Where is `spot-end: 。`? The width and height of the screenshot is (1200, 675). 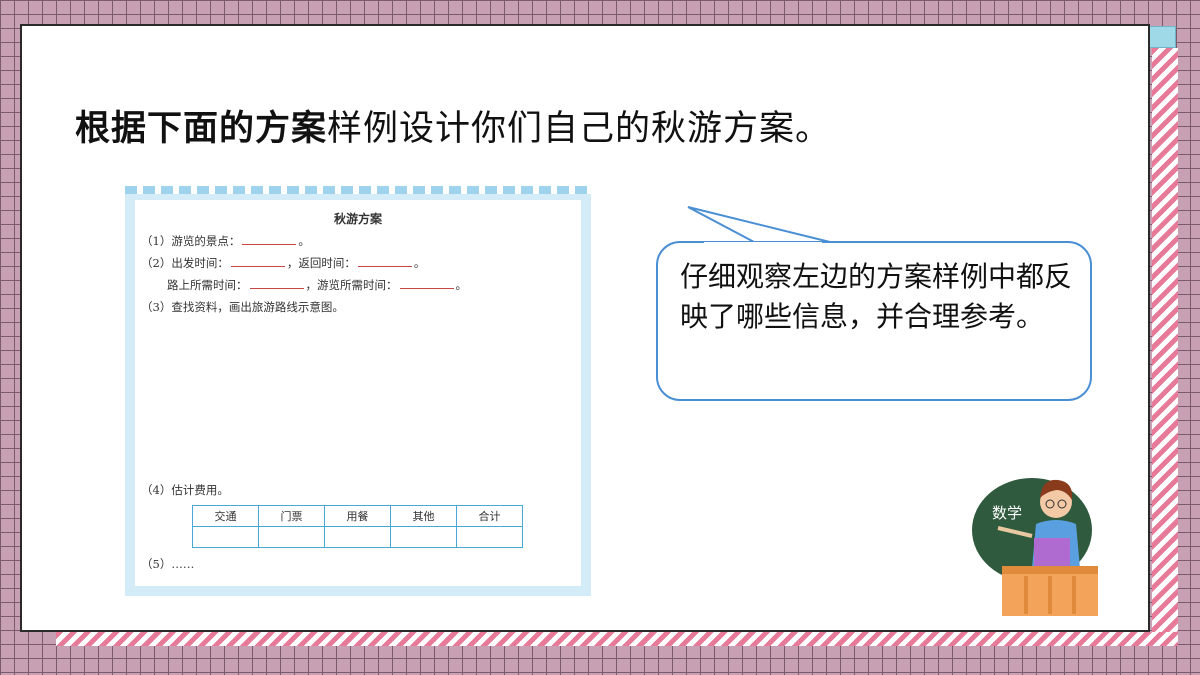 spot-end: 。 is located at coordinates (304, 241).